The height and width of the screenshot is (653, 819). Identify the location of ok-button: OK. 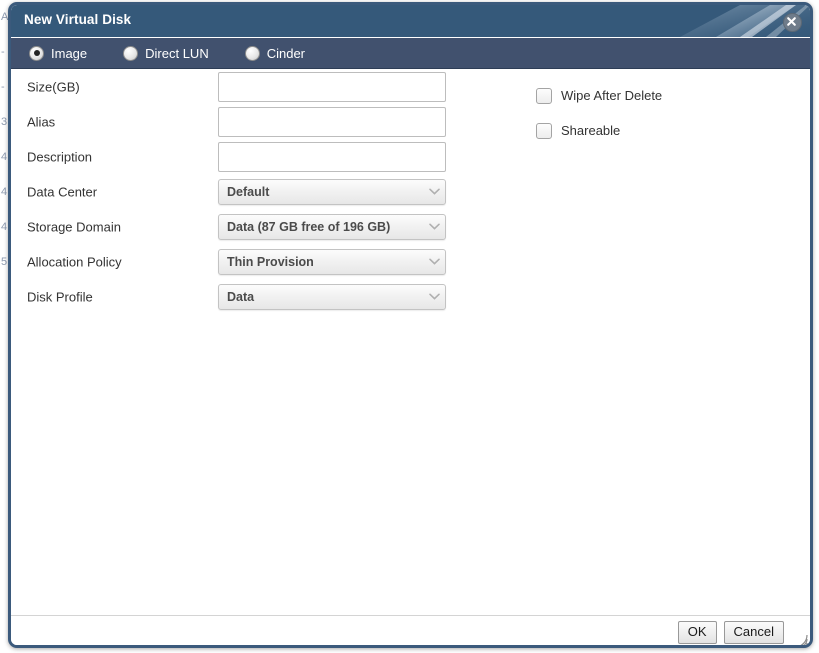
(697, 632).